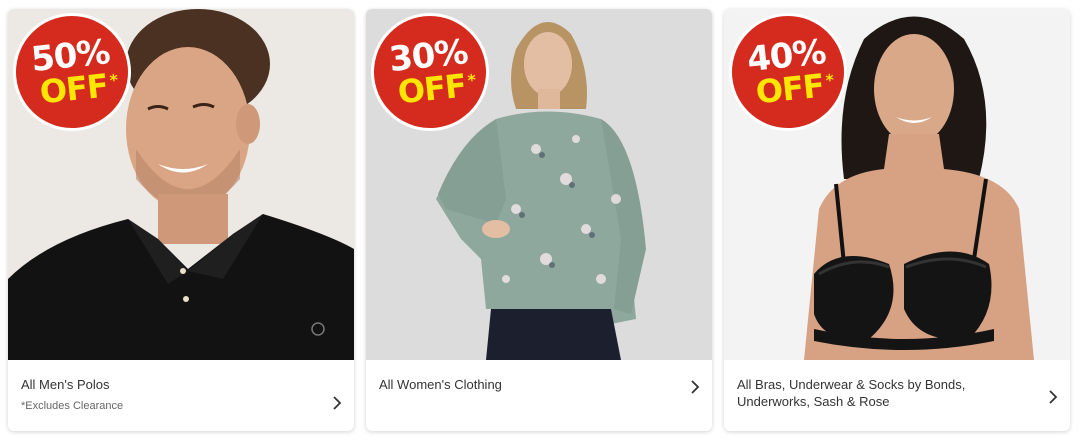 The height and width of the screenshot is (442, 1080). What do you see at coordinates (525, 384) in the screenshot?
I see `promo-title: All Women's Clothing` at bounding box center [525, 384].